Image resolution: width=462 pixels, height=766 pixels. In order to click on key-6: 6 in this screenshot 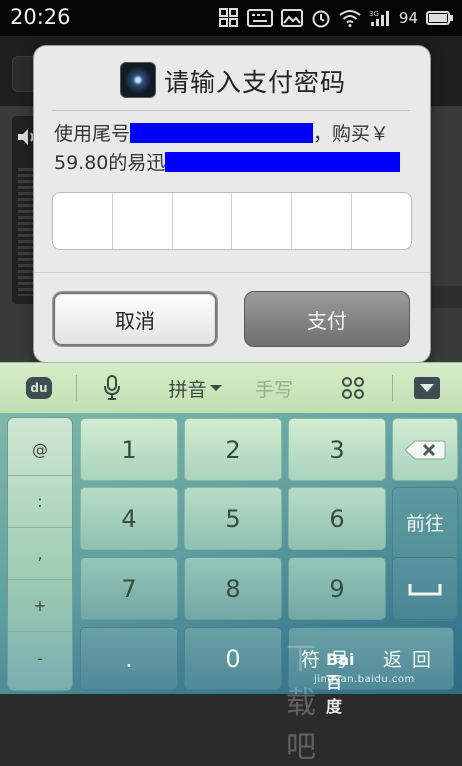, I will do `click(337, 518)`.